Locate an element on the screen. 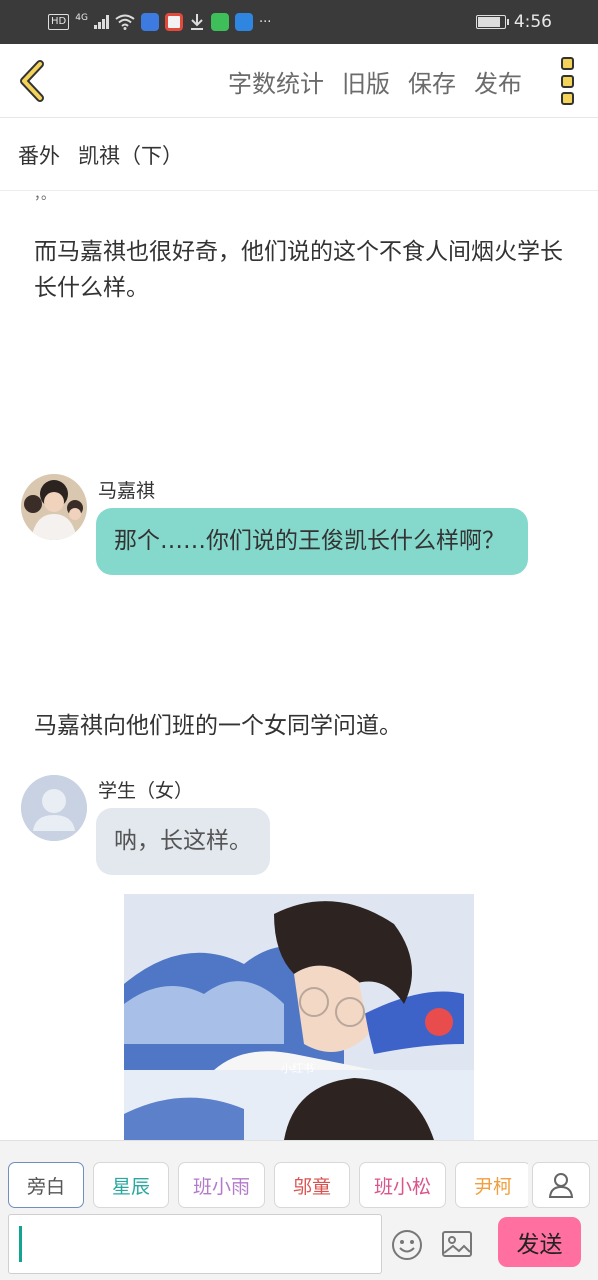 This screenshot has height=1280, width=598. video-app-icon is located at coordinates (173, 22).